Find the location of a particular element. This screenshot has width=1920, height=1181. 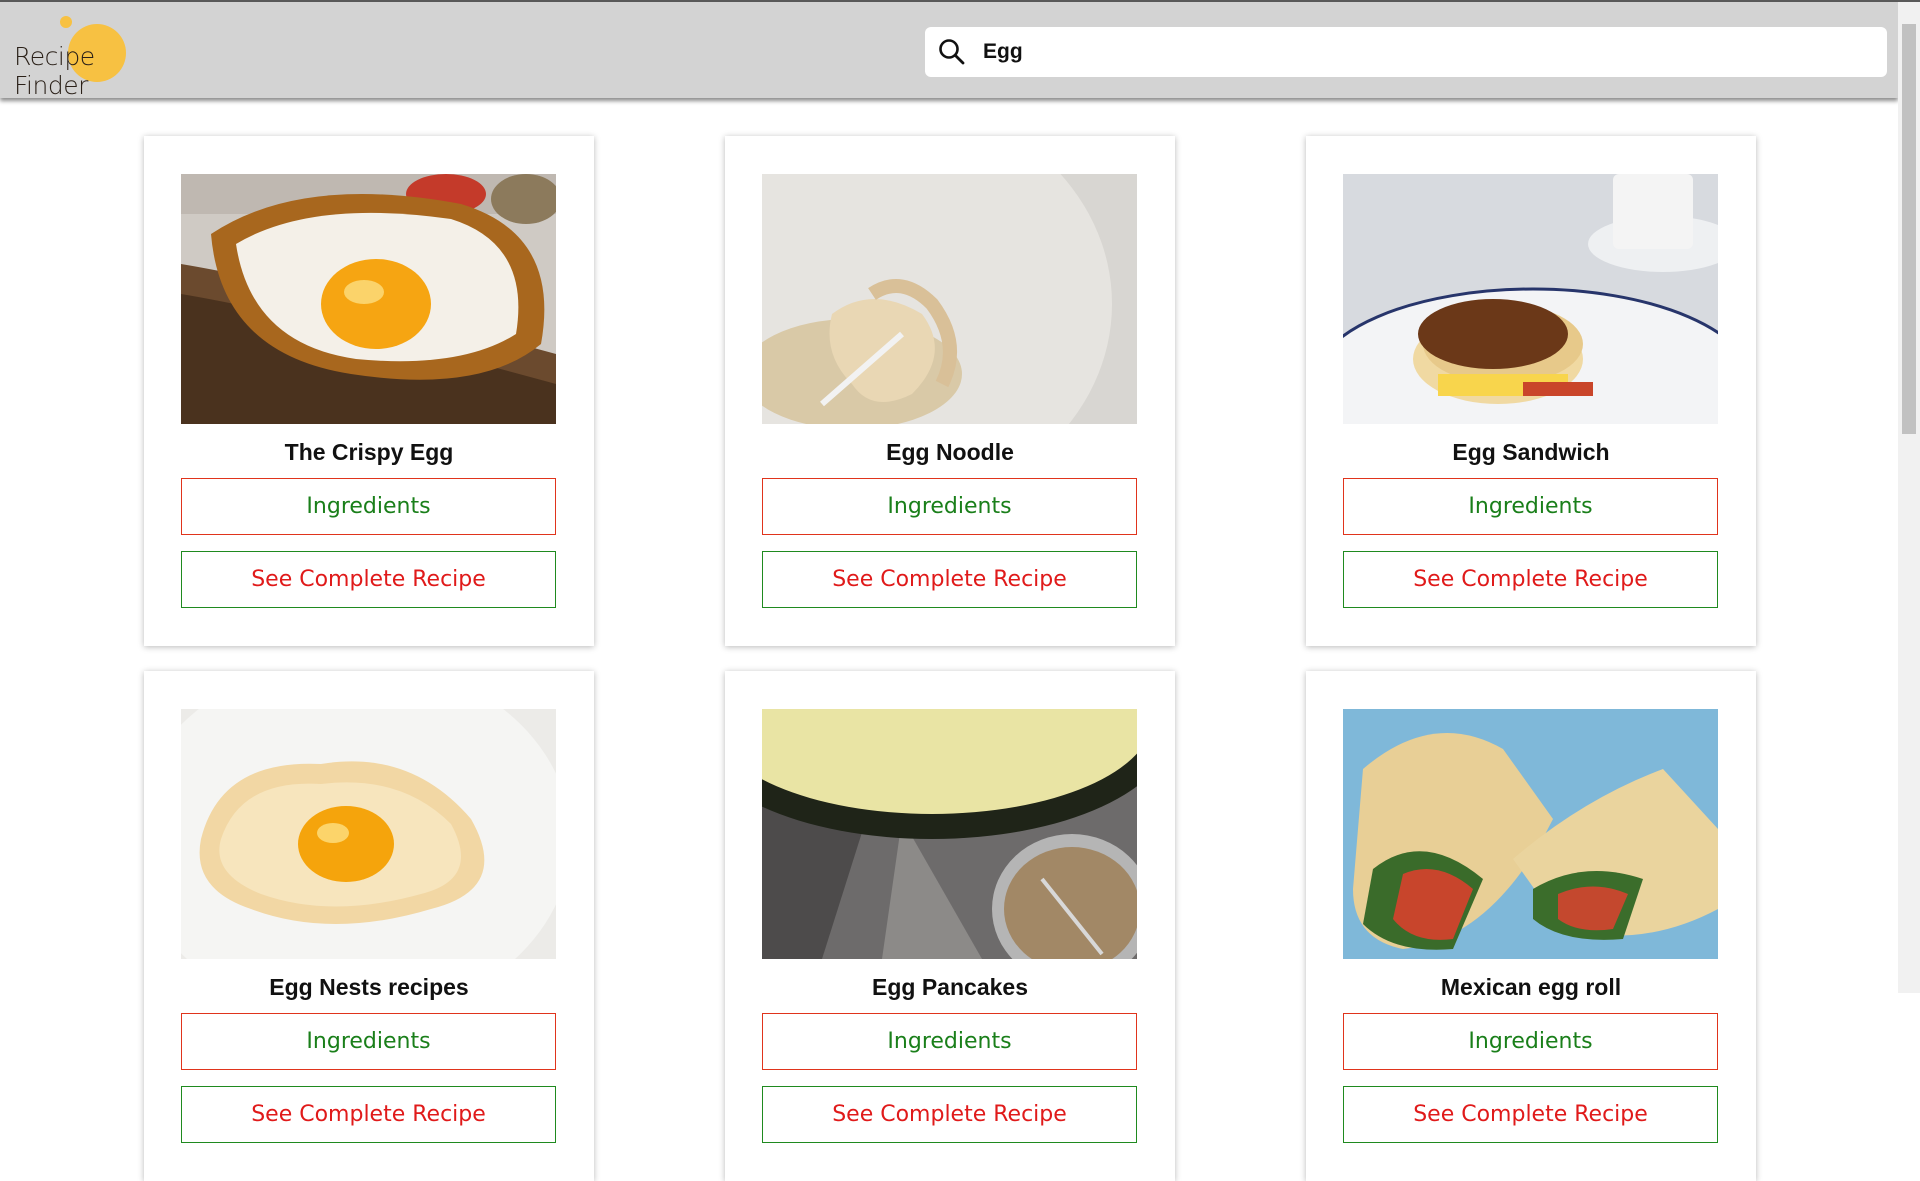

app-header: Recipe Finder is located at coordinates (949, 51).